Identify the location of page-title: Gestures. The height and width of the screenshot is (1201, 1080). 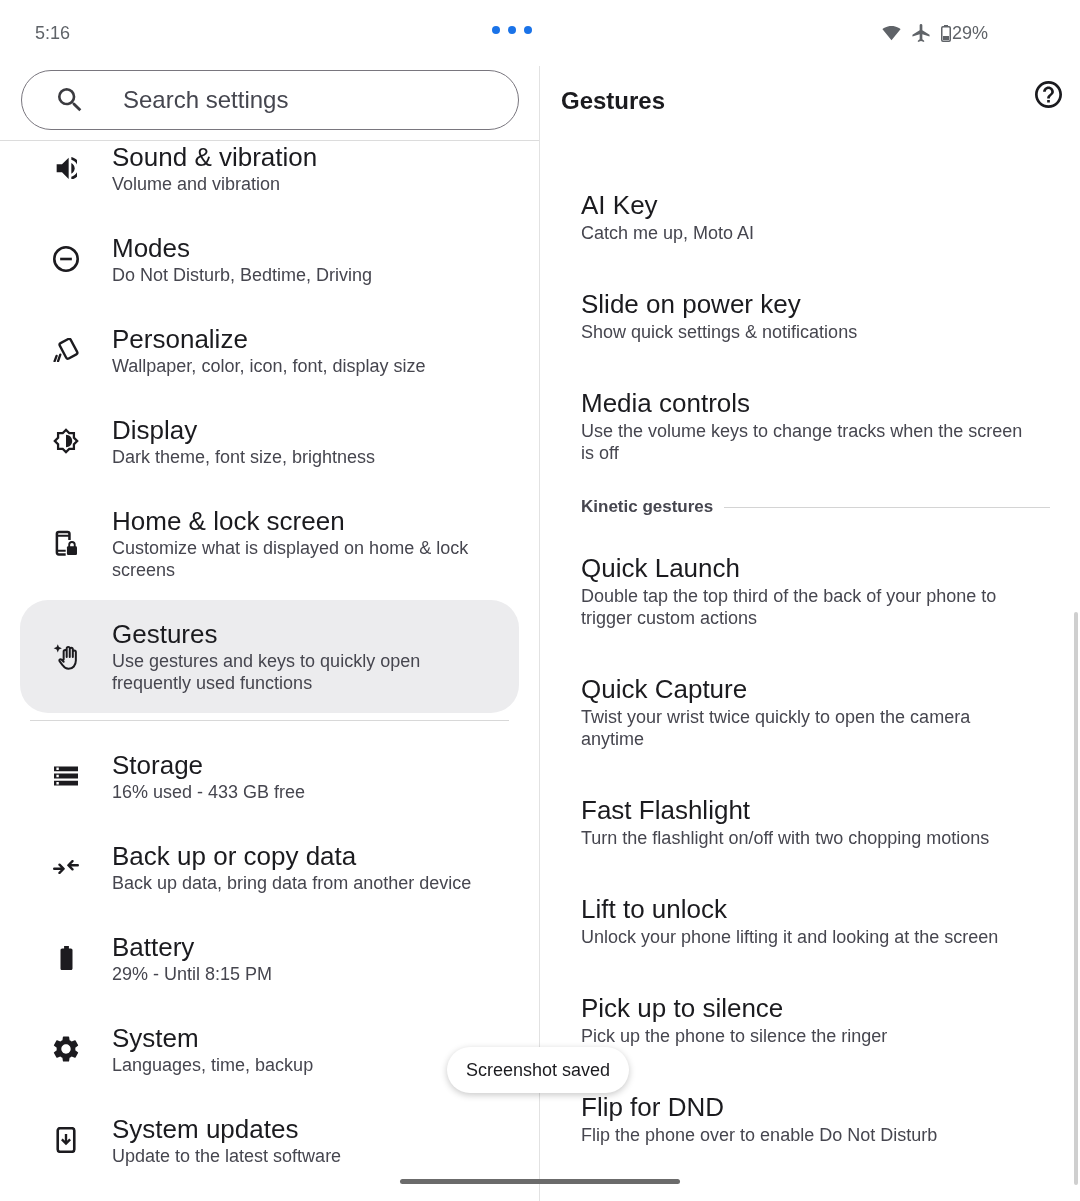
(613, 101).